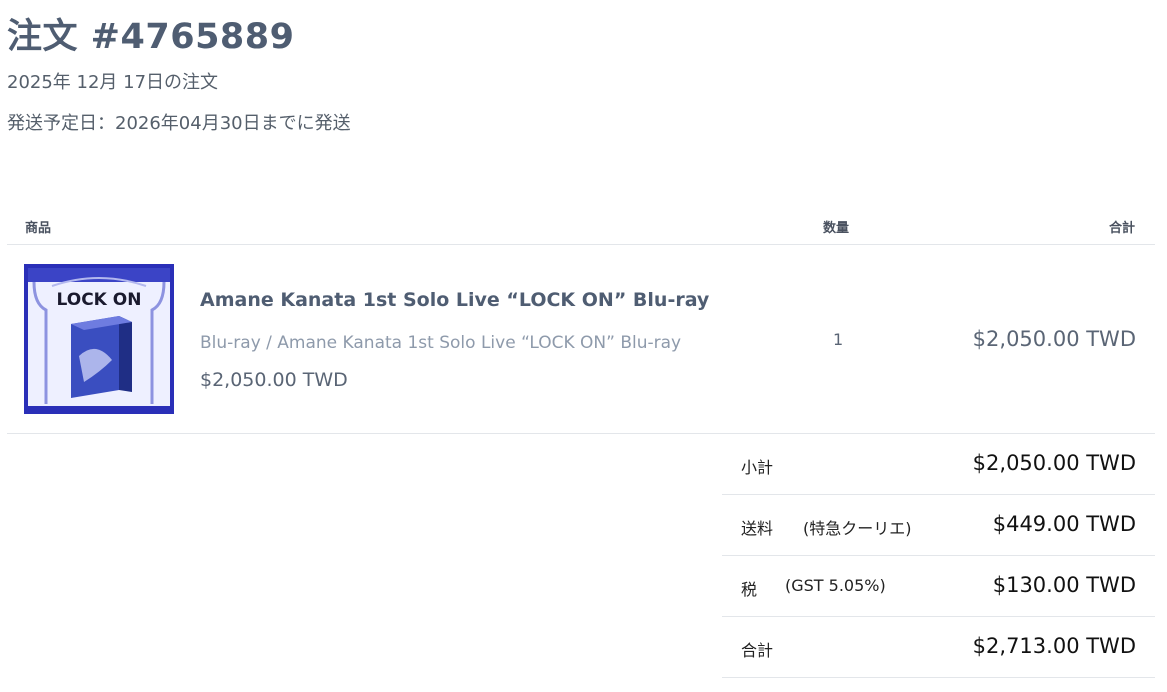 The height and width of the screenshot is (692, 1167). I want to click on order-table-header: 商品 数量 合計, so click(581, 227).